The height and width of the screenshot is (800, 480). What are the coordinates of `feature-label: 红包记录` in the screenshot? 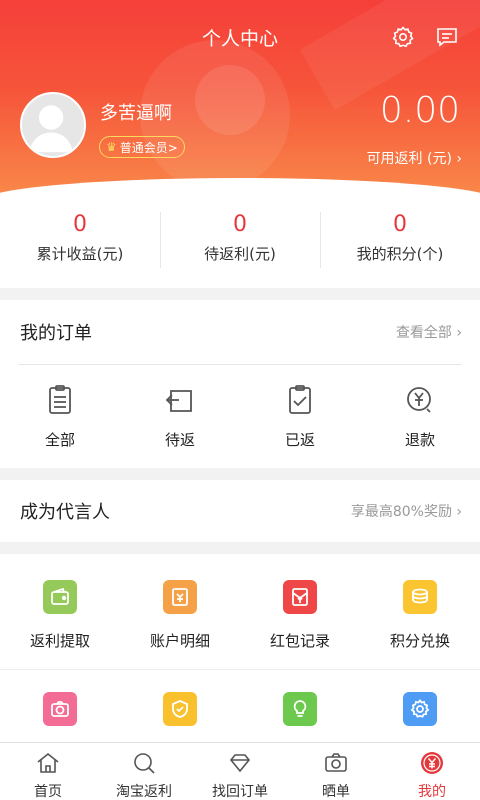 It's located at (299, 641).